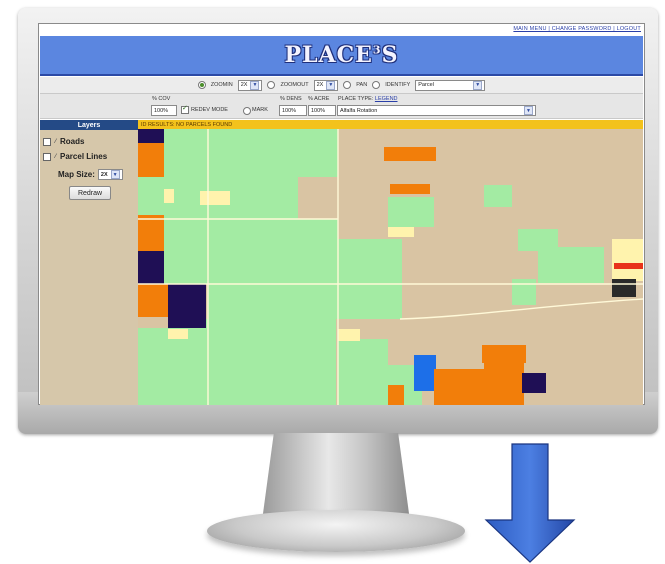 This screenshot has width=665, height=564. I want to click on parcel-lines-label: Parcel Lines, so click(84, 156).